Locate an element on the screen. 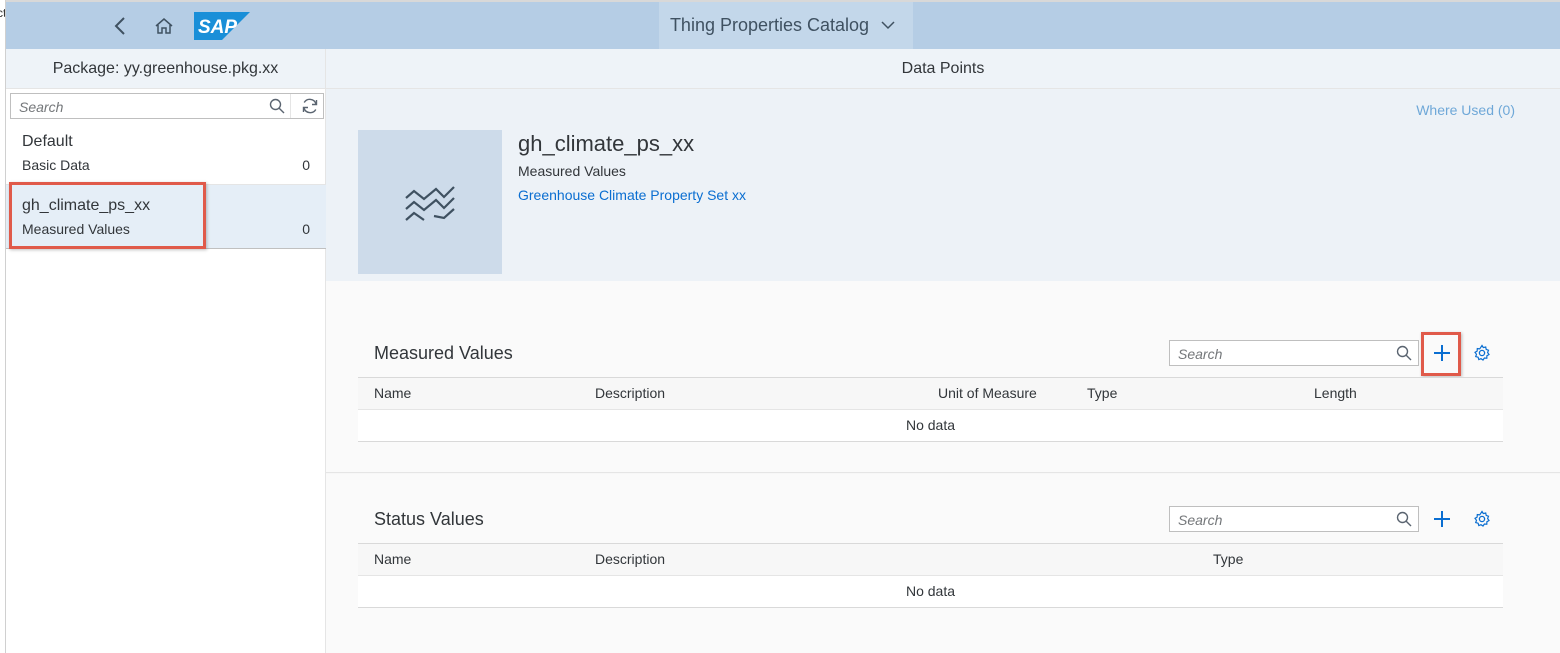 This screenshot has height=653, width=1560. measure-wave-icon is located at coordinates (430, 203).